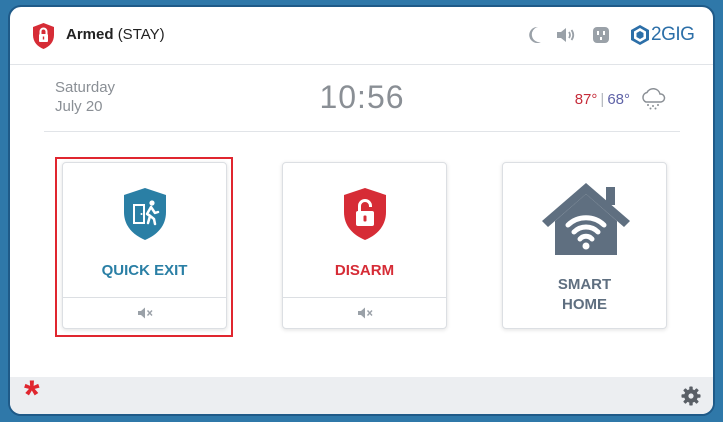 The height and width of the screenshot is (422, 723). What do you see at coordinates (364, 270) in the screenshot?
I see `disarm-label: DISARM` at bounding box center [364, 270].